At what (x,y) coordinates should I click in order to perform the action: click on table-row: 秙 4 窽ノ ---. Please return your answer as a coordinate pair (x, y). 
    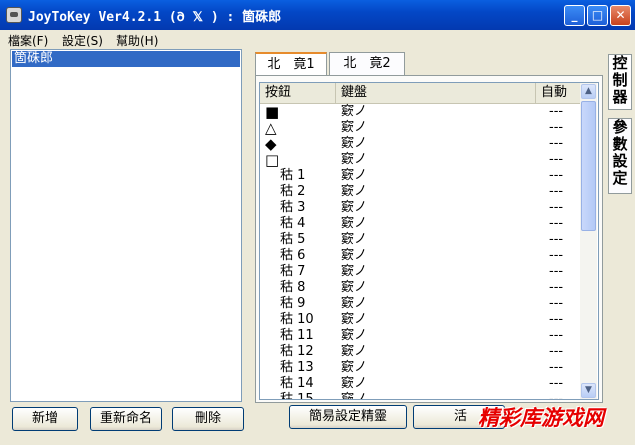
    Looking at the image, I should click on (420, 224).